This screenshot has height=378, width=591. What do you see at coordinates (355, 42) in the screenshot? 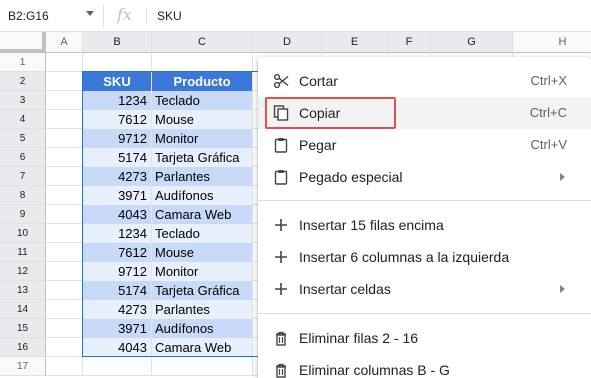
I see `column-header-e: E` at bounding box center [355, 42].